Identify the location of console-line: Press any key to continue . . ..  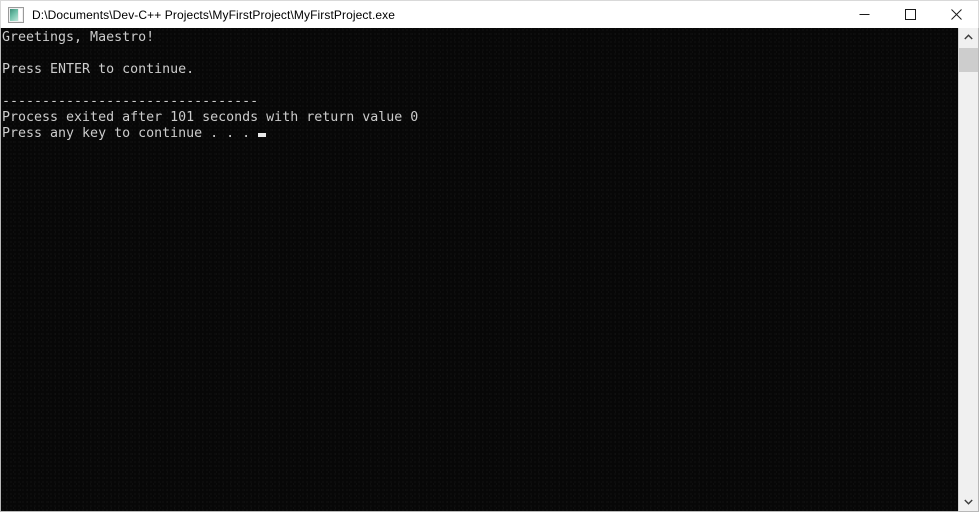
(477, 134).